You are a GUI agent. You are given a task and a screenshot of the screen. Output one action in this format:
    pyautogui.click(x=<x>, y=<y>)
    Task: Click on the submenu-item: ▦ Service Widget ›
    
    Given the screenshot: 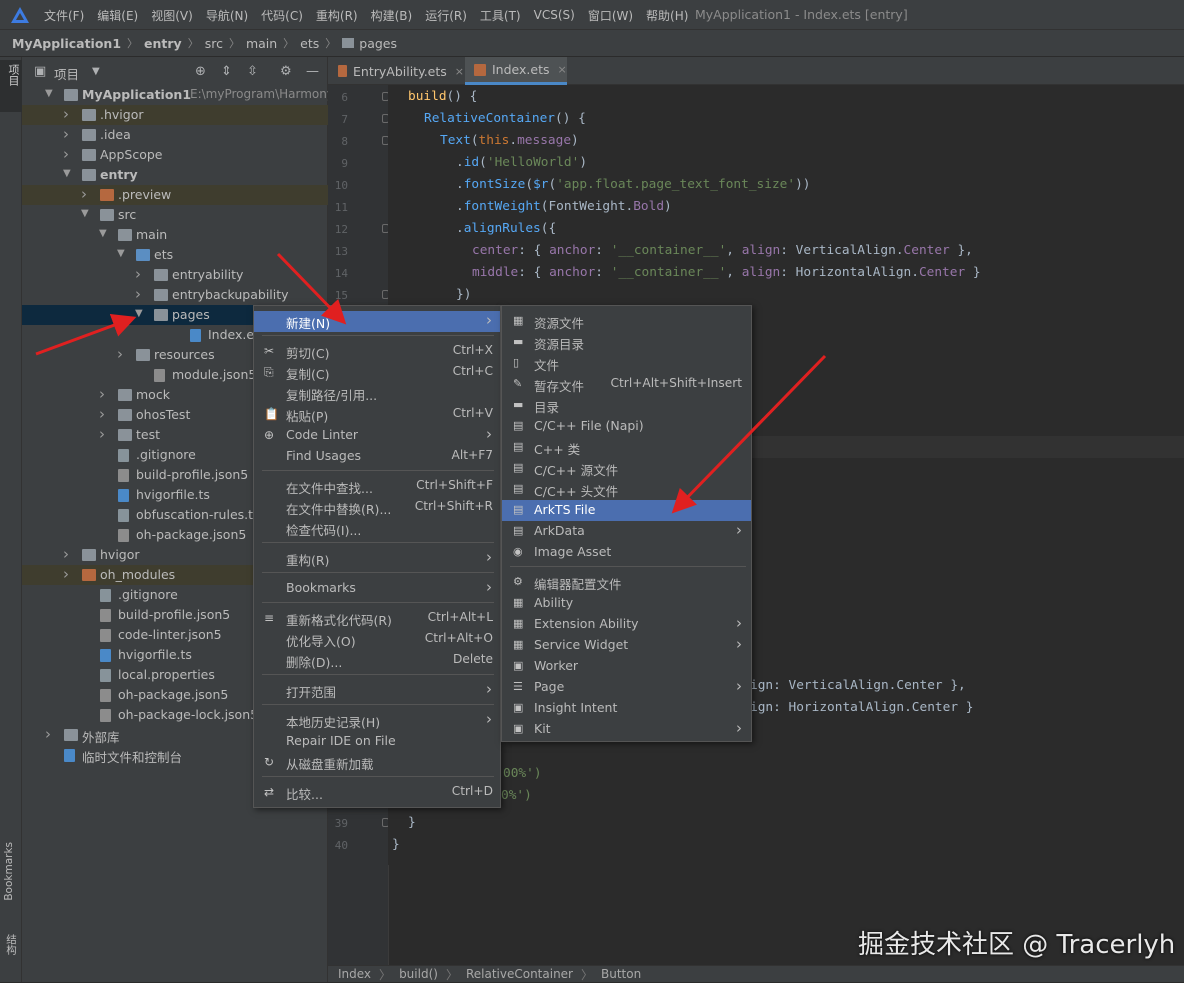 What is the action you would take?
    pyautogui.click(x=626, y=645)
    